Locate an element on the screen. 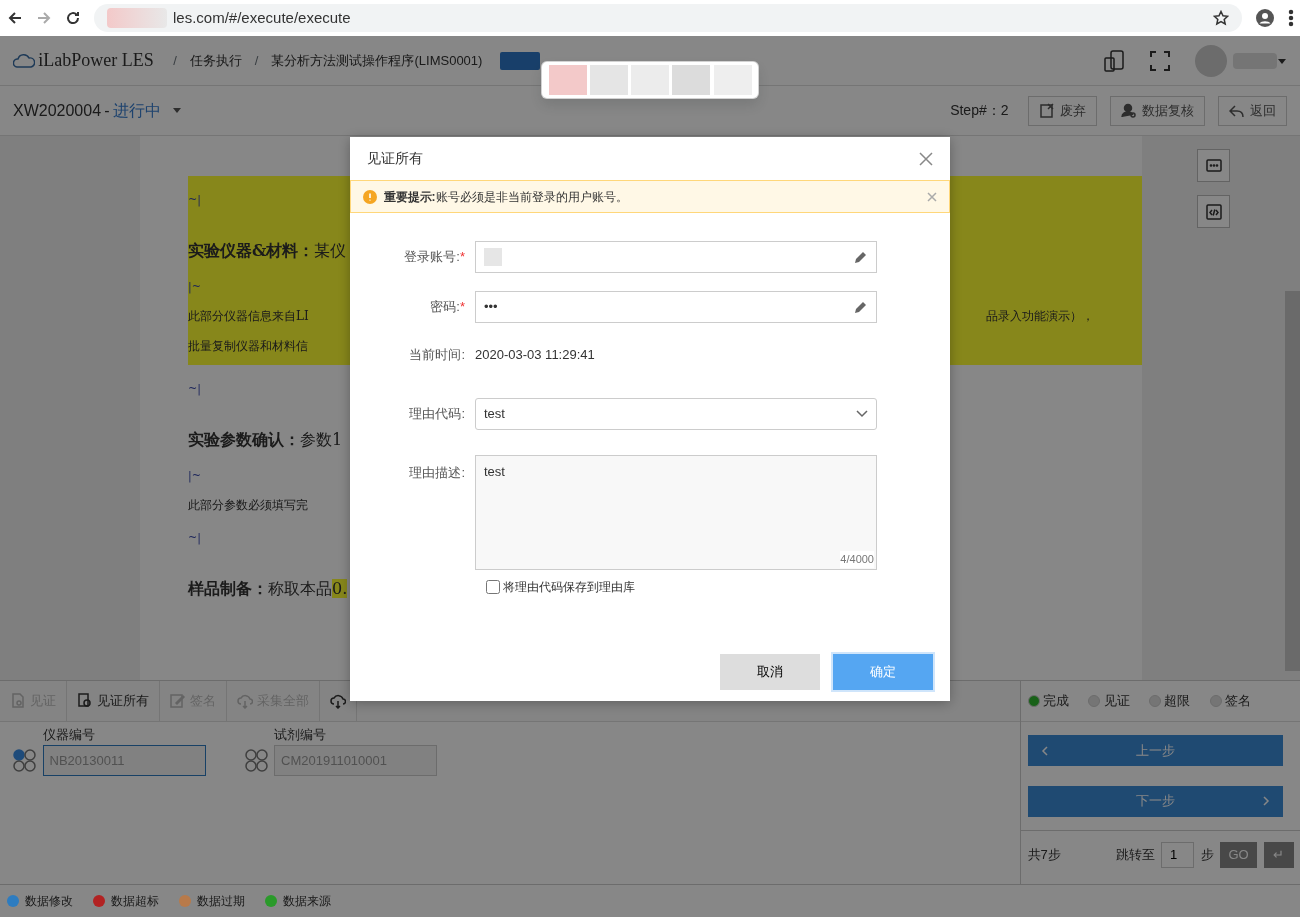 This screenshot has height=917, width=1300. record-id: XW2020004 is located at coordinates (57, 110).